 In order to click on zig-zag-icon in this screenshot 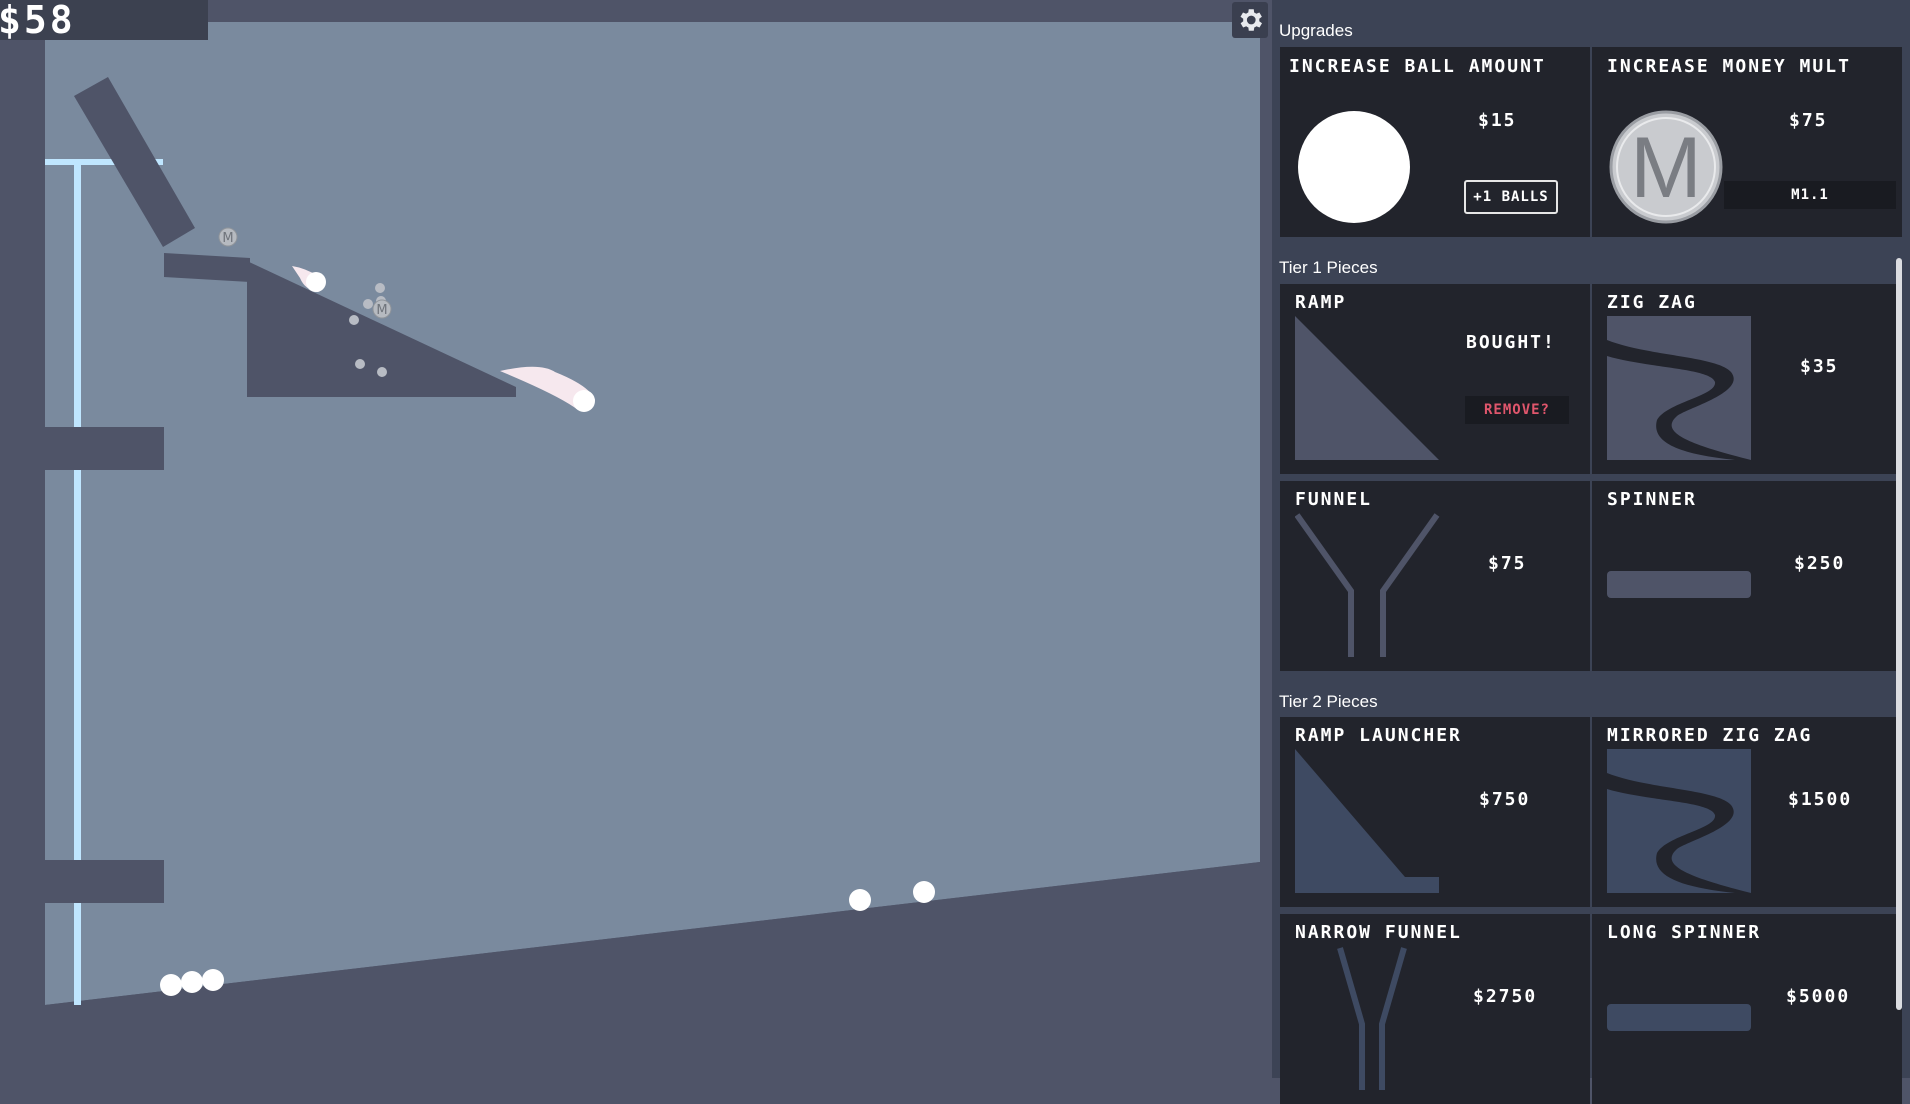, I will do `click(1679, 388)`.